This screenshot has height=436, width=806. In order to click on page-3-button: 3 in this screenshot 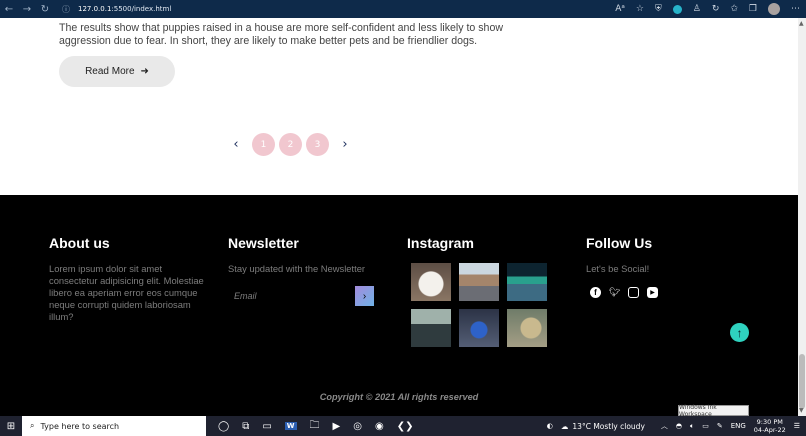, I will do `click(317, 144)`.